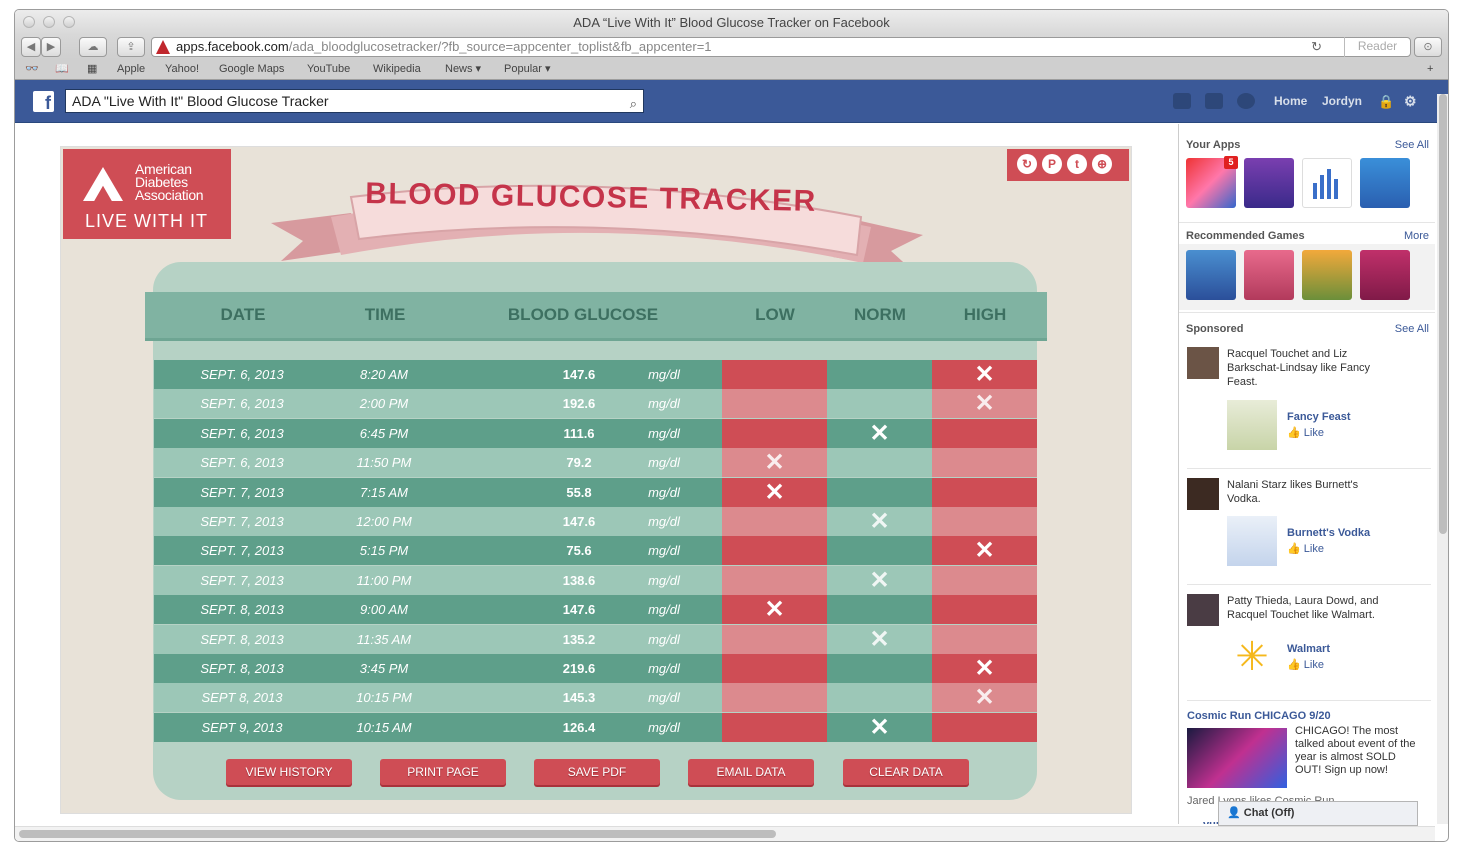 This screenshot has width=1462, height=860. Describe the element at coordinates (1313, 549) in the screenshot. I see `ad-2-like-label: Like` at that location.